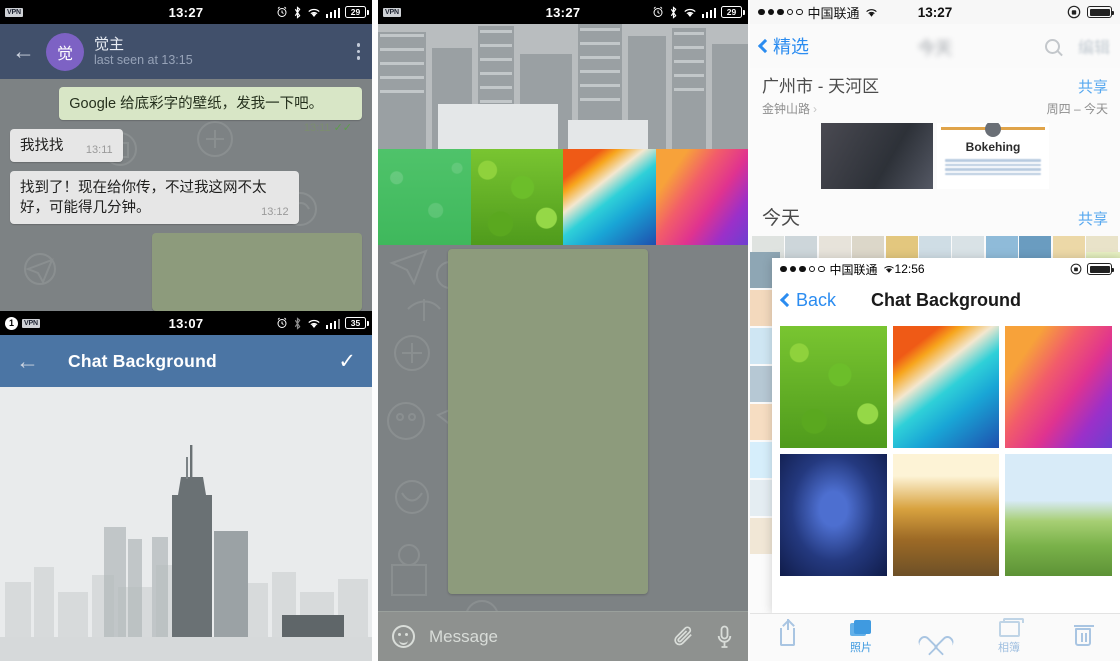 This screenshot has height=661, width=1120. Describe the element at coordinates (357, 323) in the screenshot. I see `battery-icon: 35` at that location.